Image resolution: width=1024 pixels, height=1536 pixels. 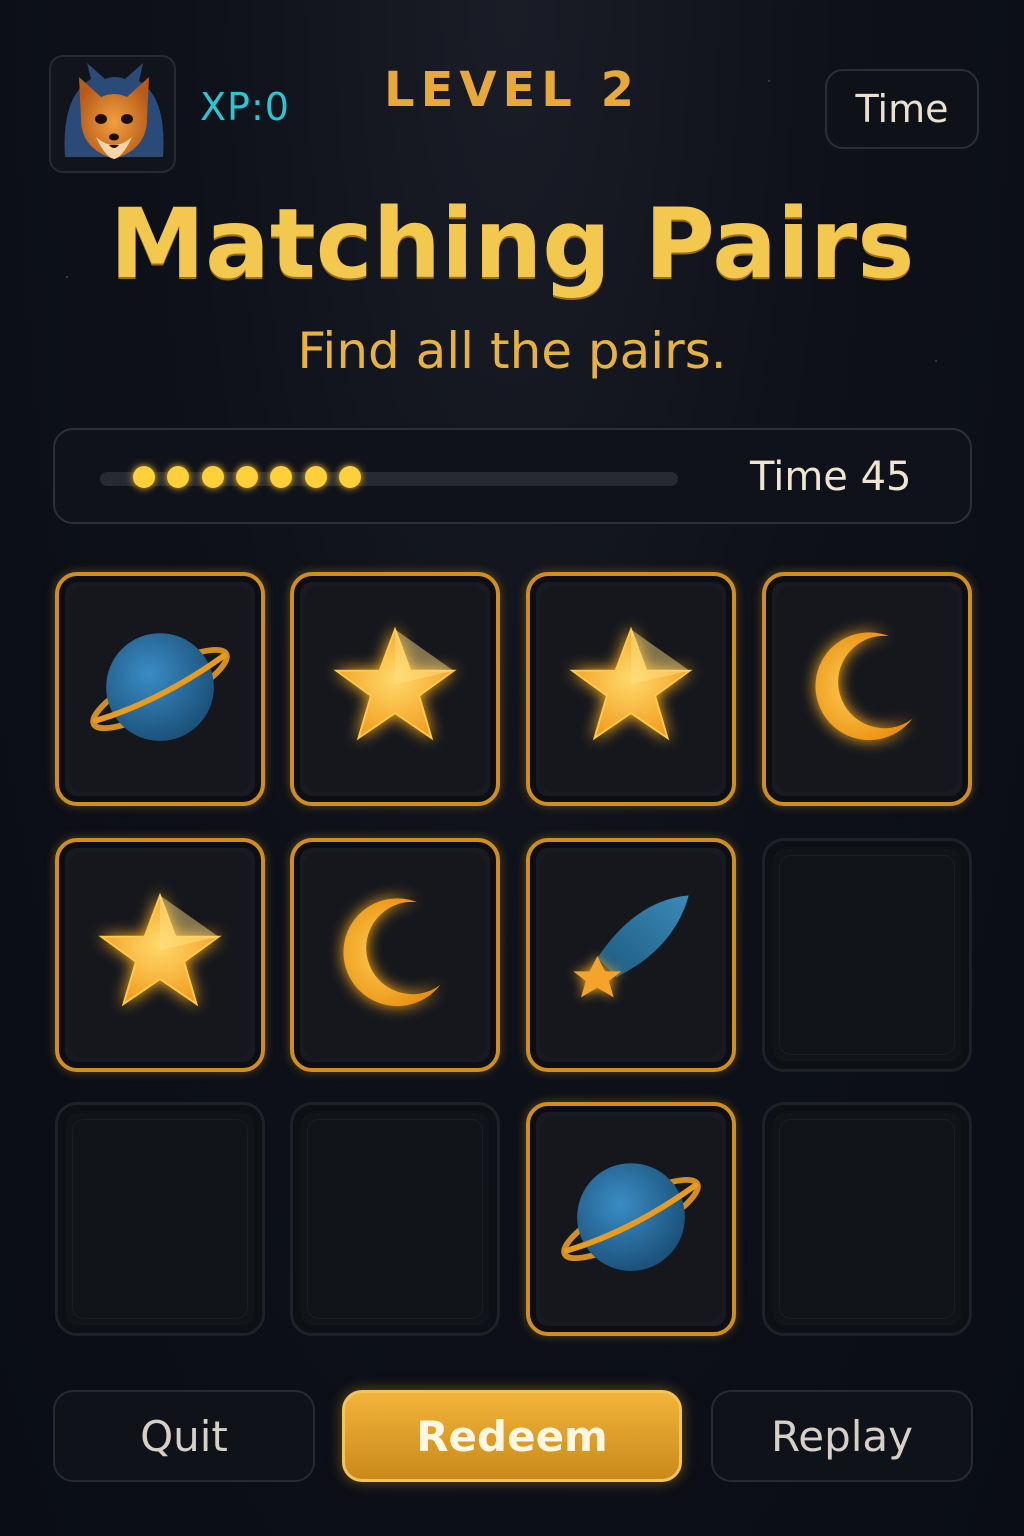 What do you see at coordinates (842, 1436) in the screenshot?
I see `replay-button: Replay` at bounding box center [842, 1436].